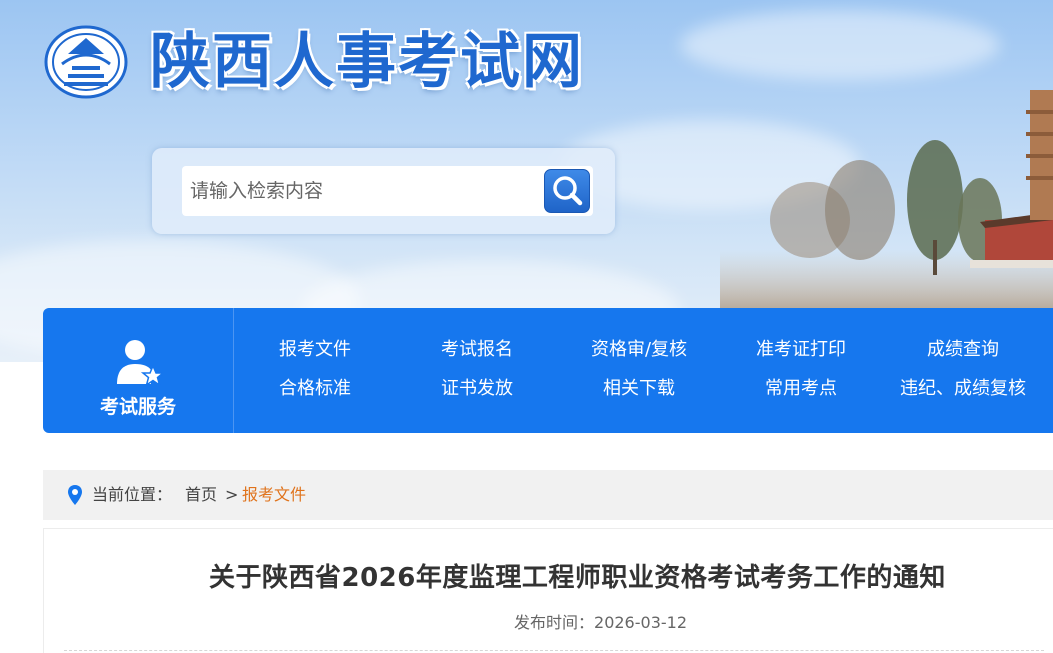 The image size is (1053, 653). Describe the element at coordinates (801, 389) in the screenshot. I see `nav-link-exam-sites: 常用考点` at that location.